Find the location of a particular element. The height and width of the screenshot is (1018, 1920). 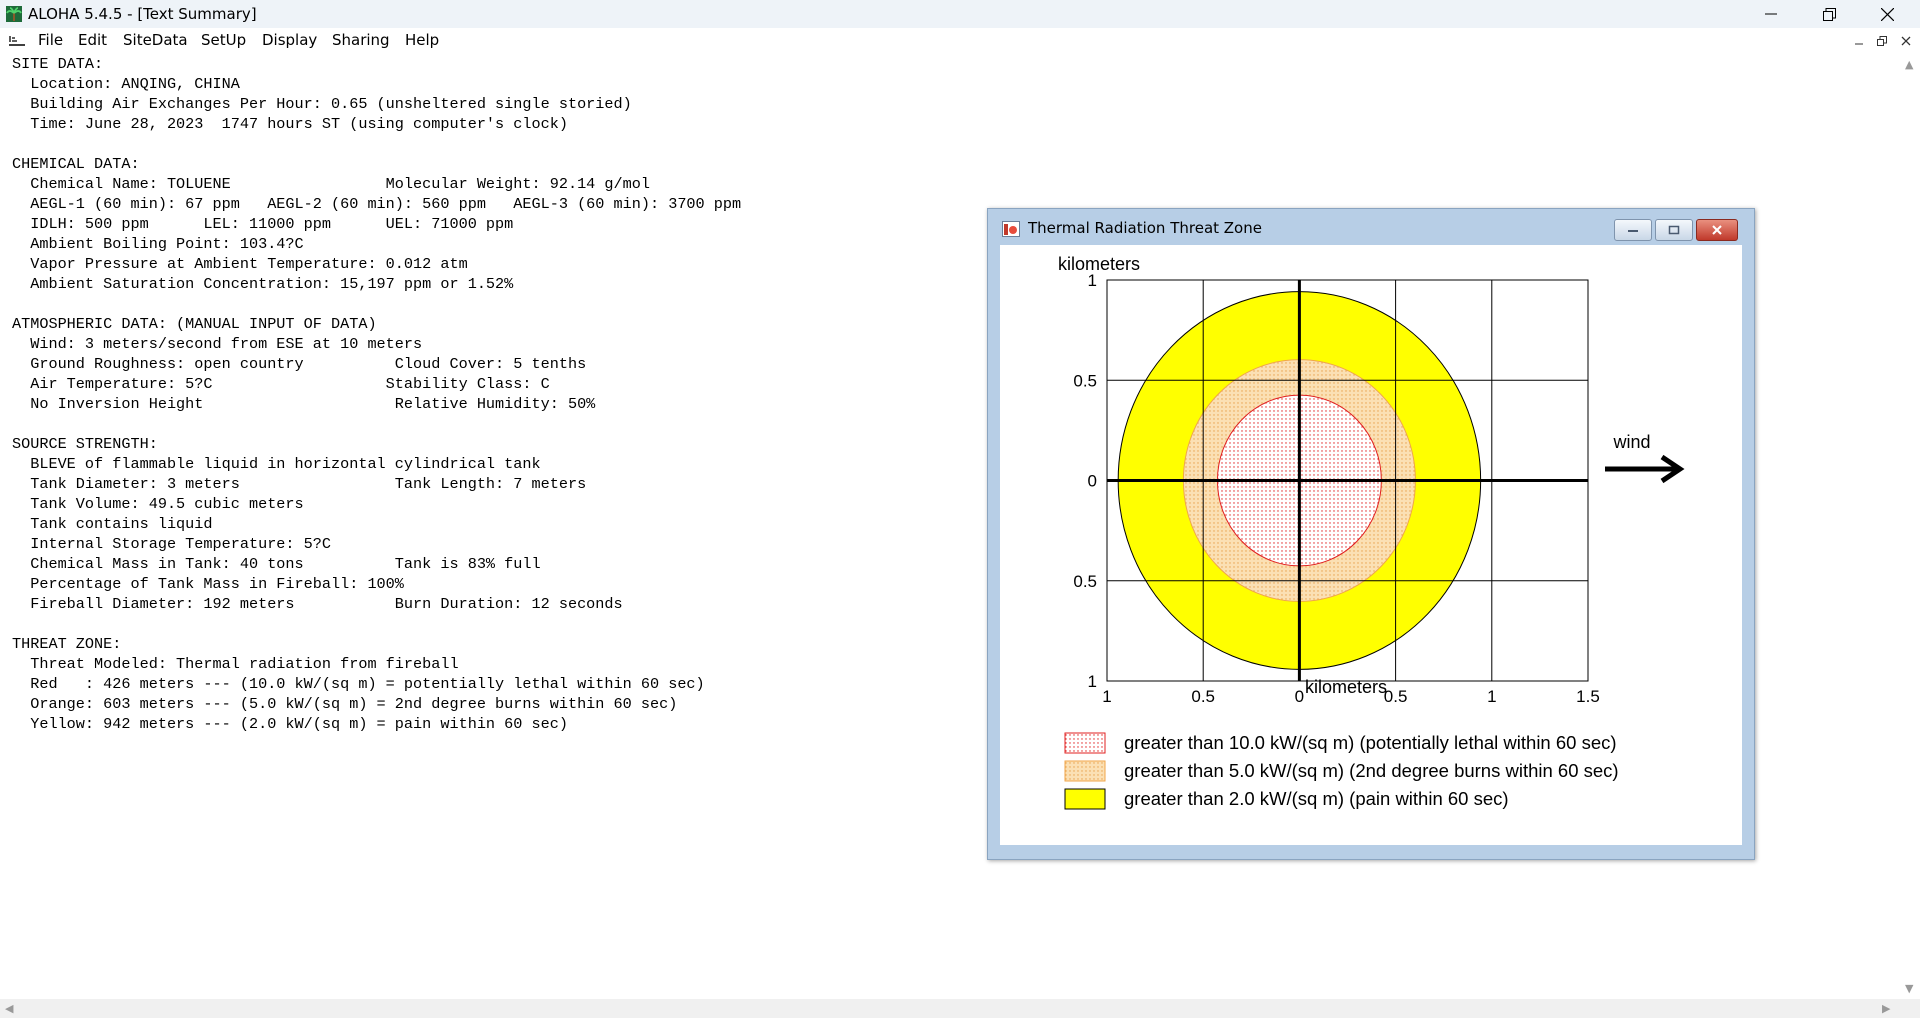

menu-display: Display is located at coordinates (289, 40).